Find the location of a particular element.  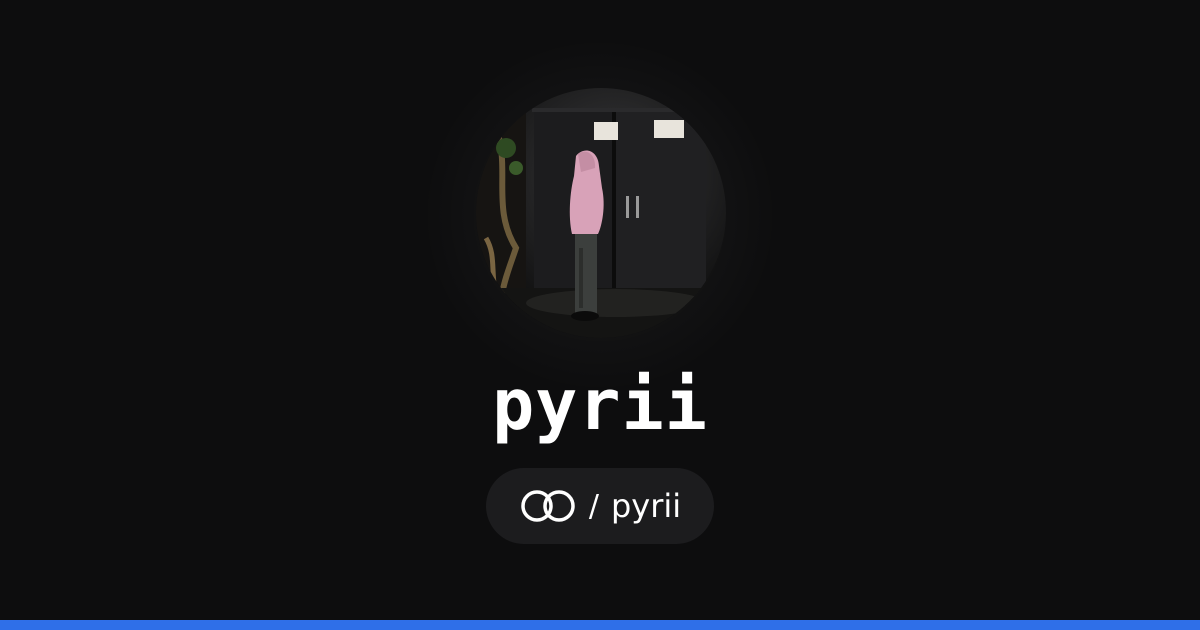

link-handle: pyrii is located at coordinates (646, 506).